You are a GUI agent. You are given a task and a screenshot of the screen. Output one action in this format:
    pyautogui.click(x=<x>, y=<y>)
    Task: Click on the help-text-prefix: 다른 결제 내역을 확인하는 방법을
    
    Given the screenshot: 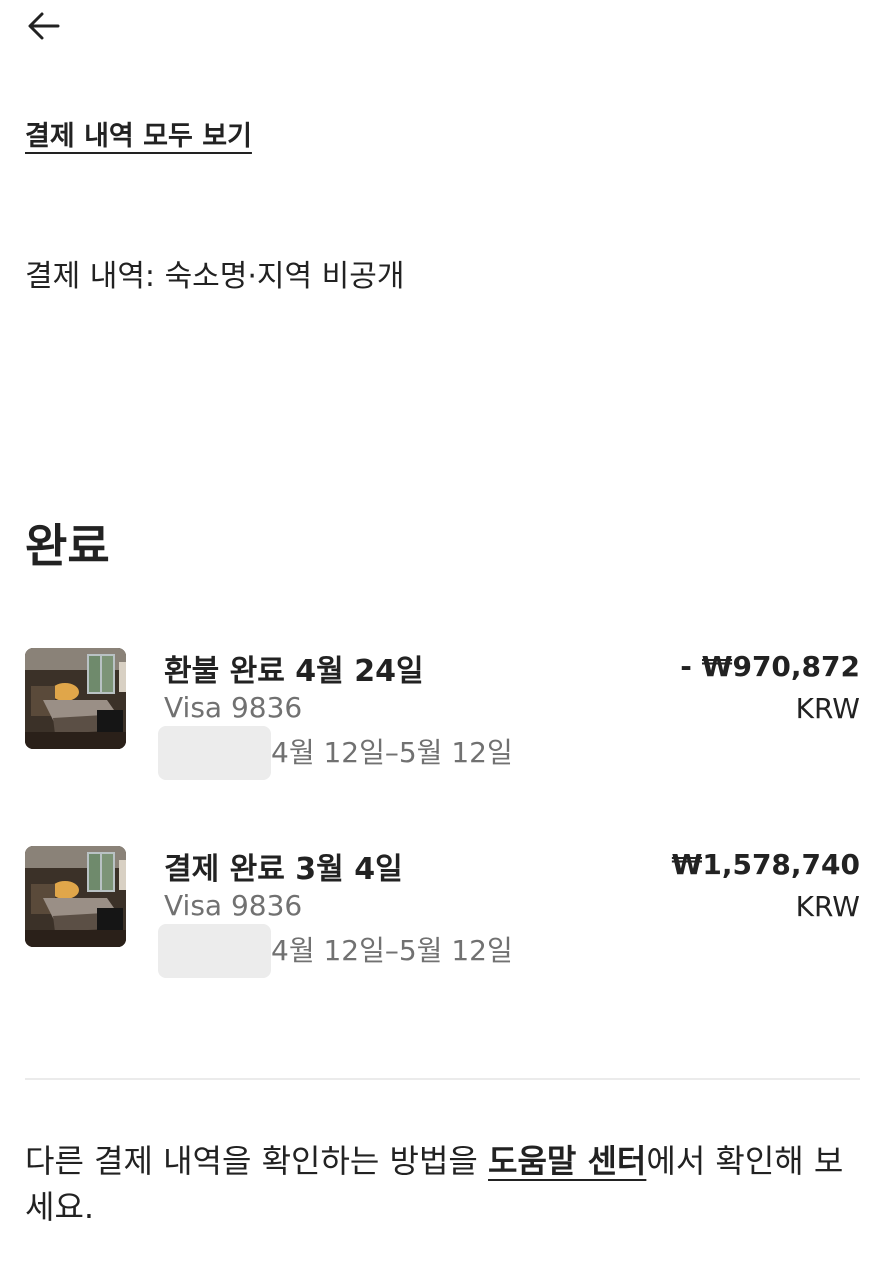 What is the action you would take?
    pyautogui.click(x=257, y=1161)
    